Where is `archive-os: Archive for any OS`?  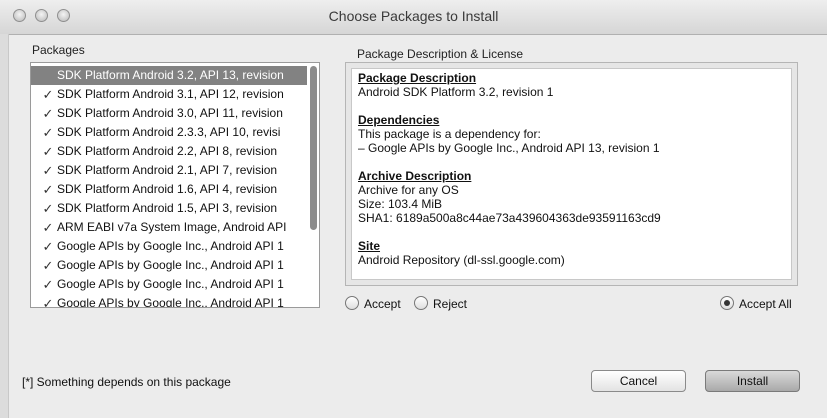 archive-os: Archive for any OS is located at coordinates (408, 190).